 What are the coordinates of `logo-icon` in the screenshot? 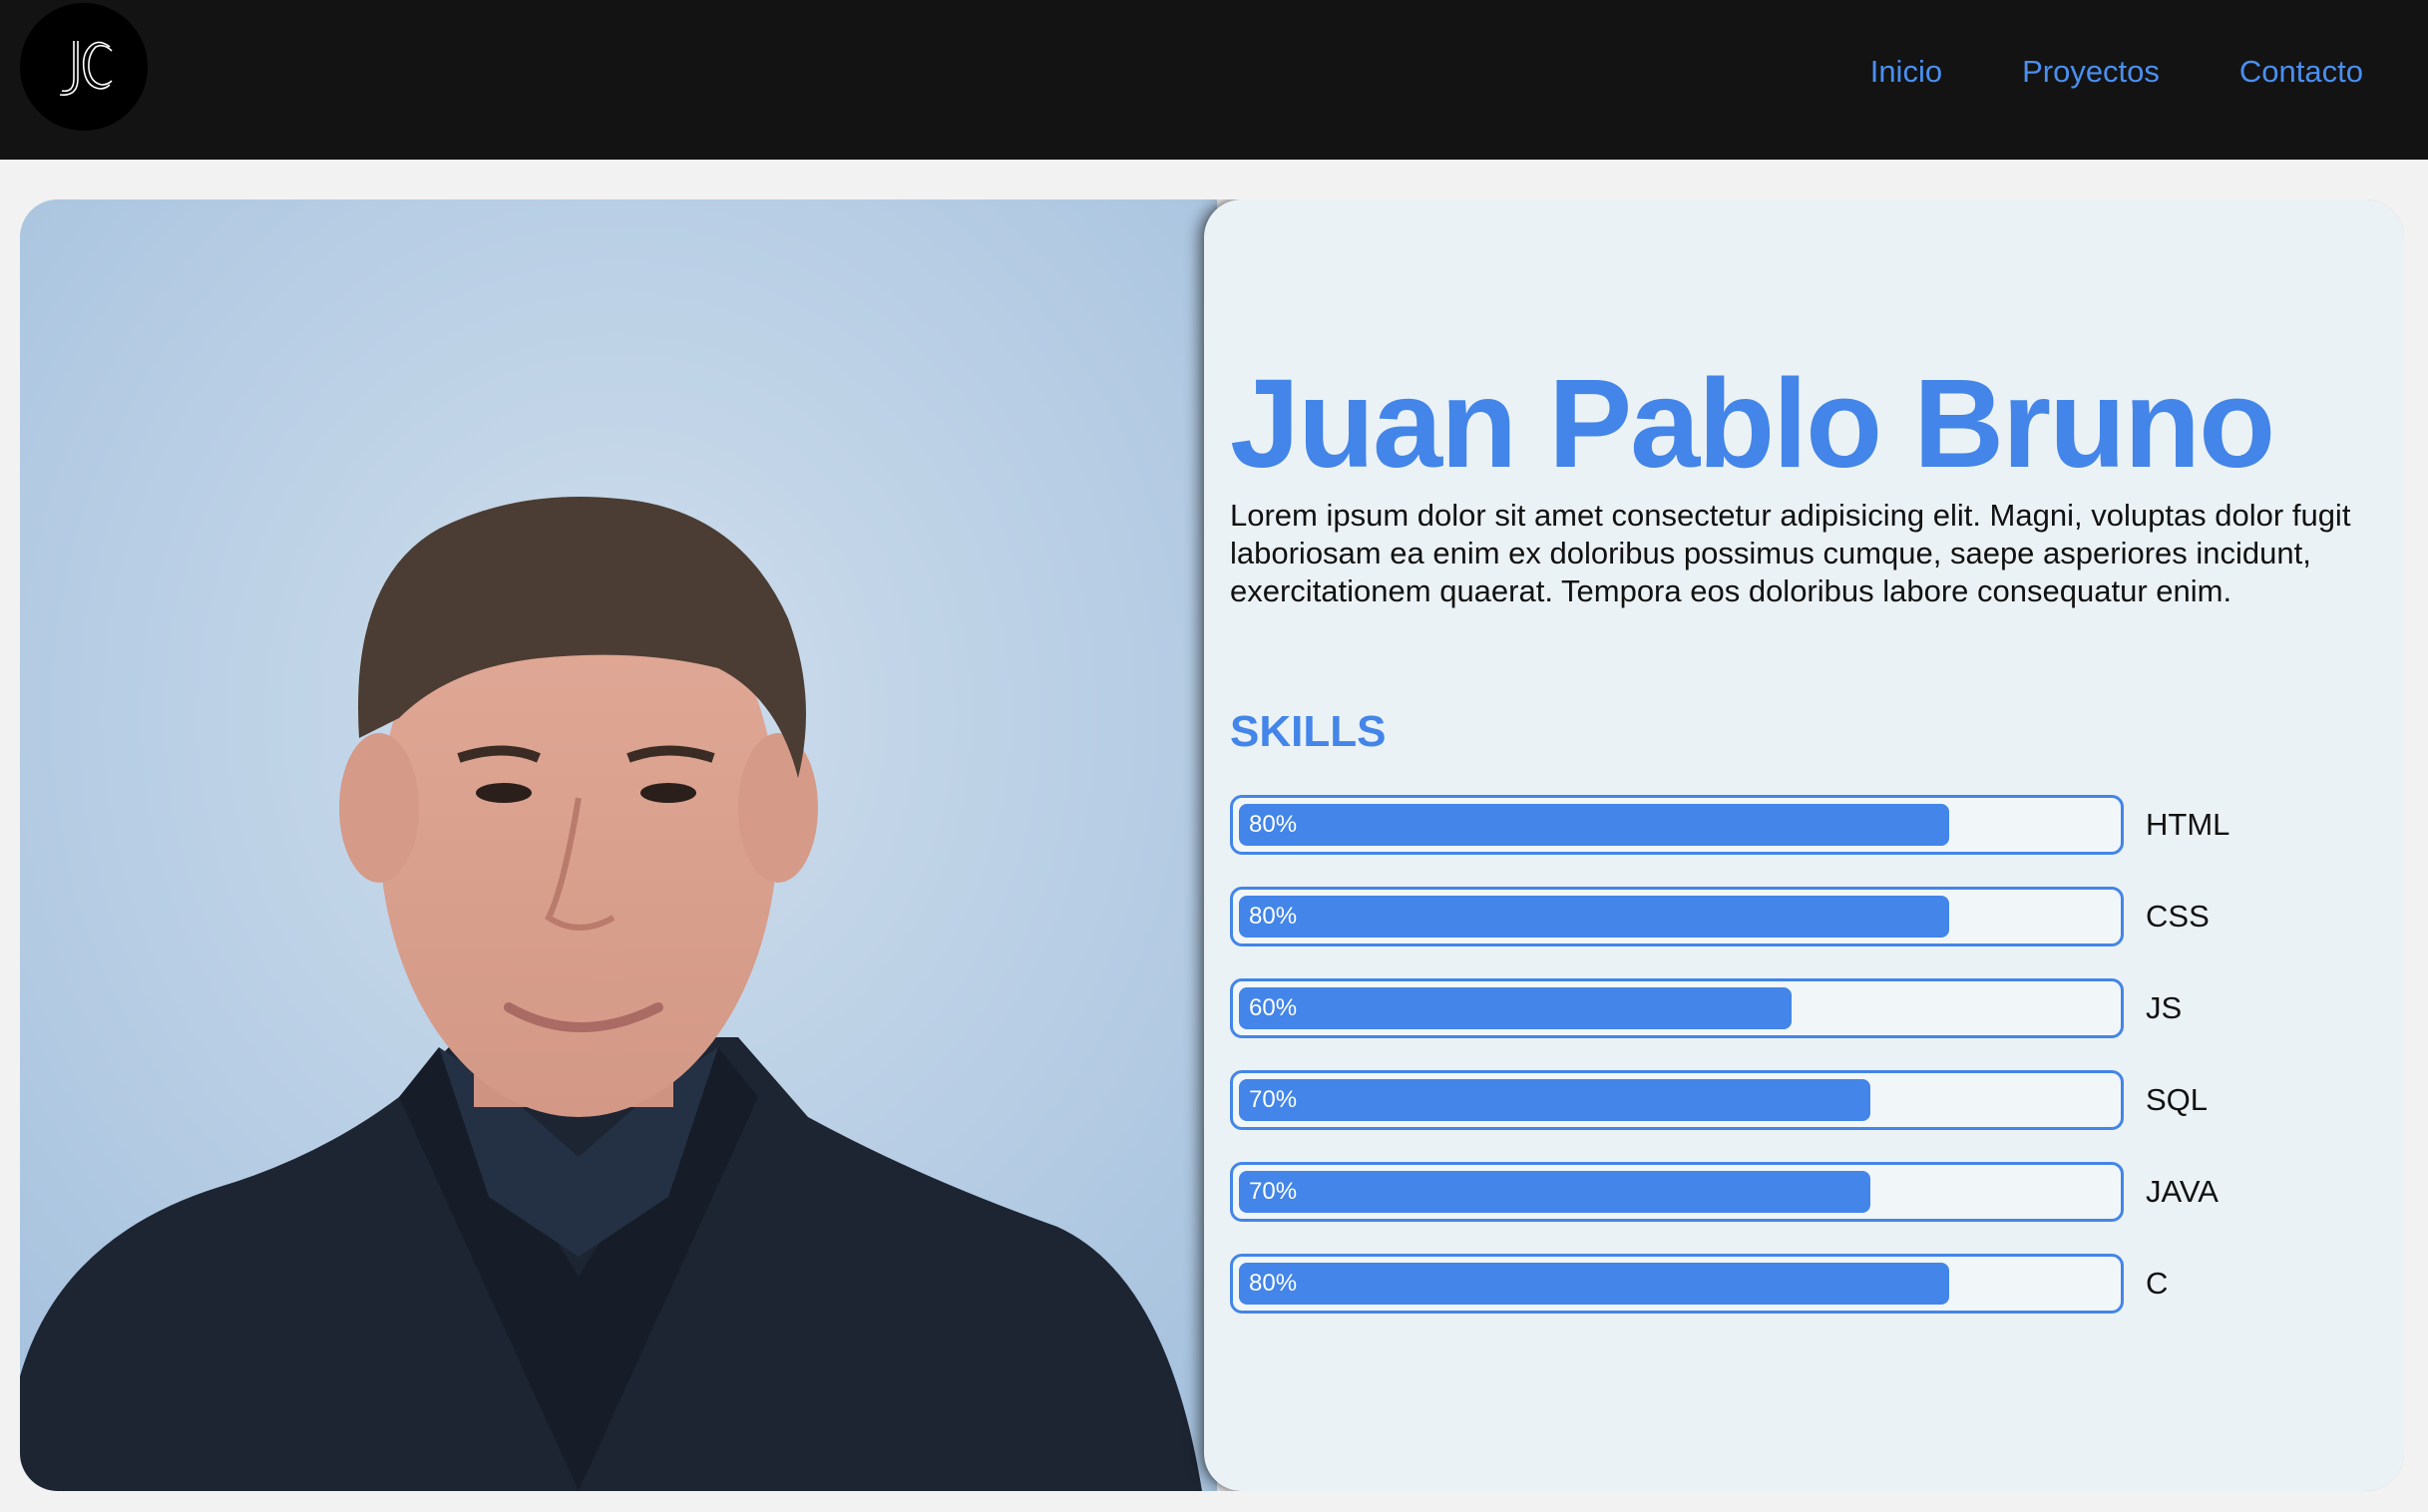 It's located at (86, 68).